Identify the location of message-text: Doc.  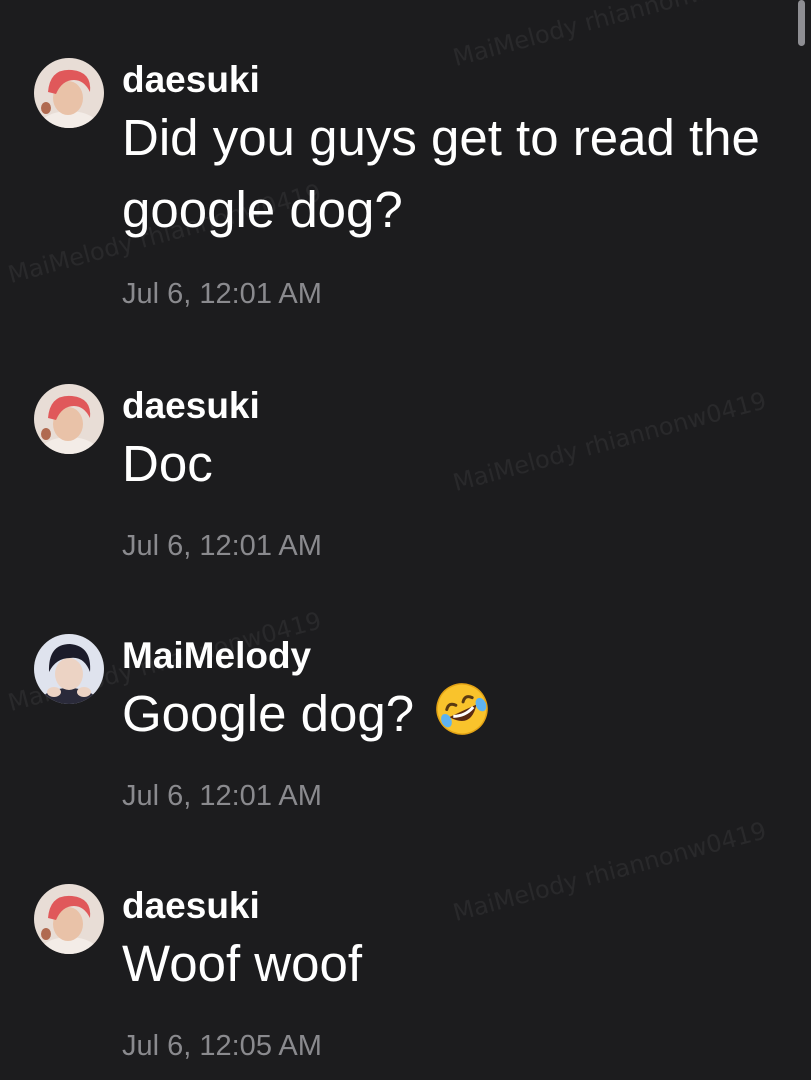
(167, 463).